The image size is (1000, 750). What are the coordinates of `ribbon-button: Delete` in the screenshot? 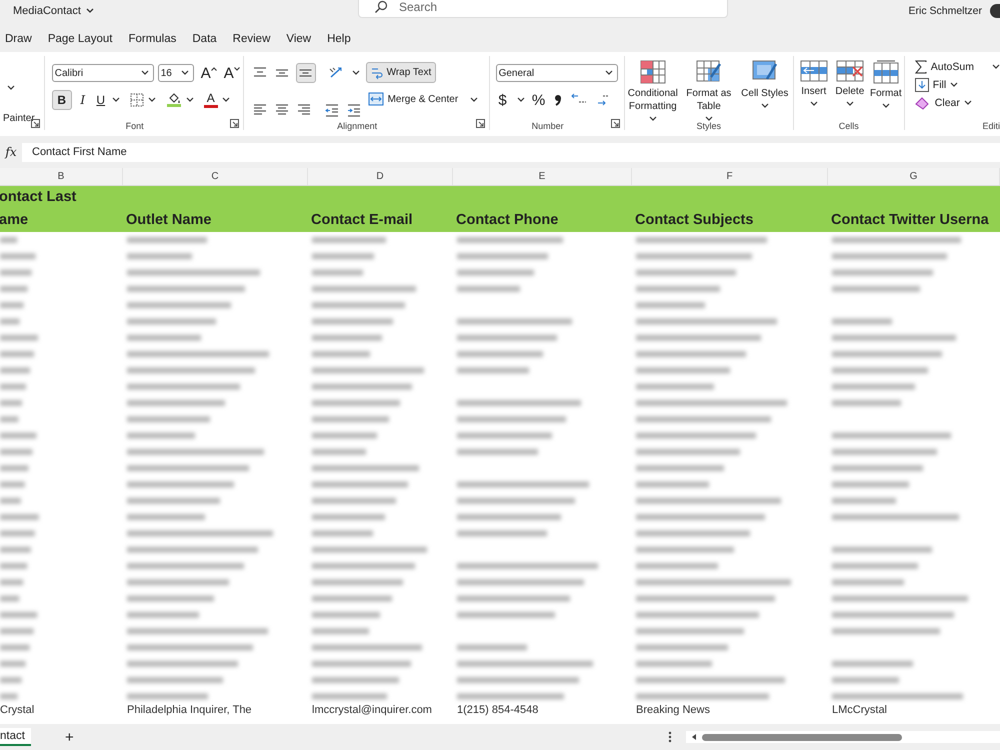 It's located at (850, 84).